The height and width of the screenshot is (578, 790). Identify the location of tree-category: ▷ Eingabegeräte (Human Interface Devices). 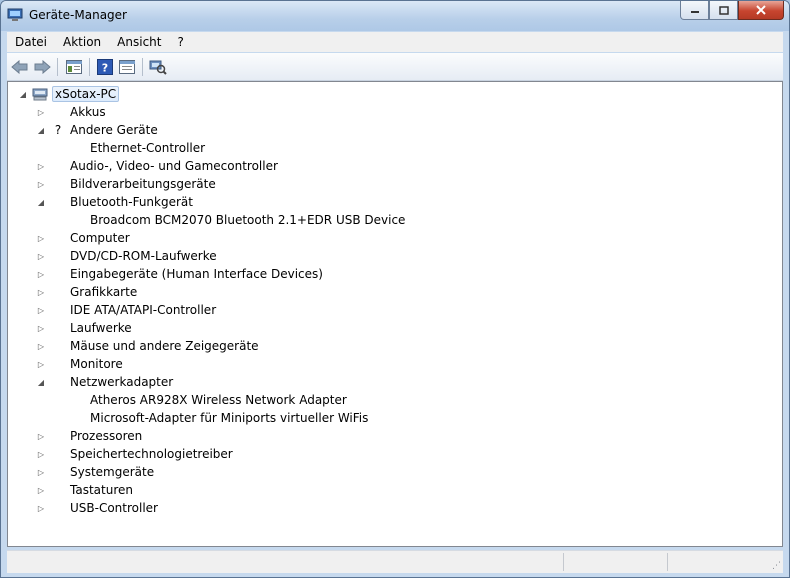
(179, 274).